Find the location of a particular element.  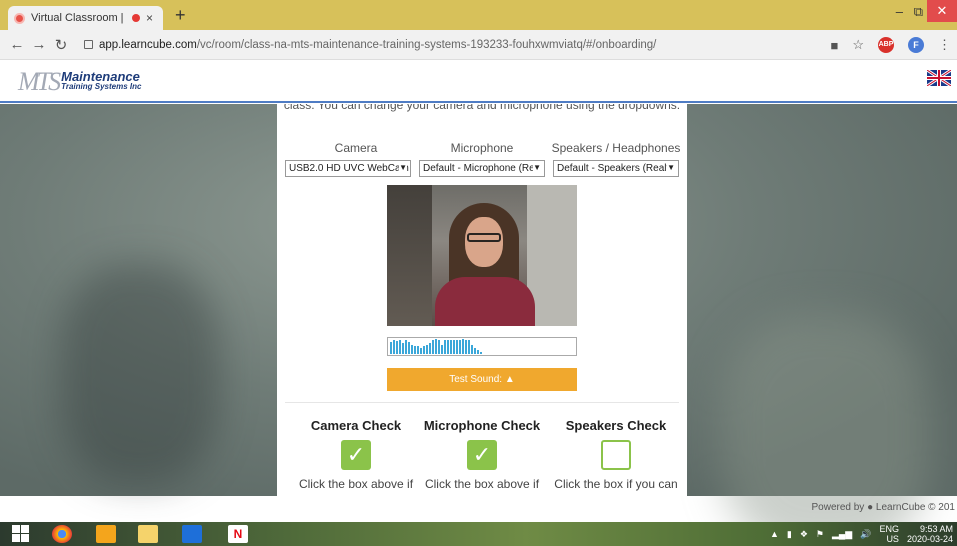

region-label: US is located at coordinates (892, 539).